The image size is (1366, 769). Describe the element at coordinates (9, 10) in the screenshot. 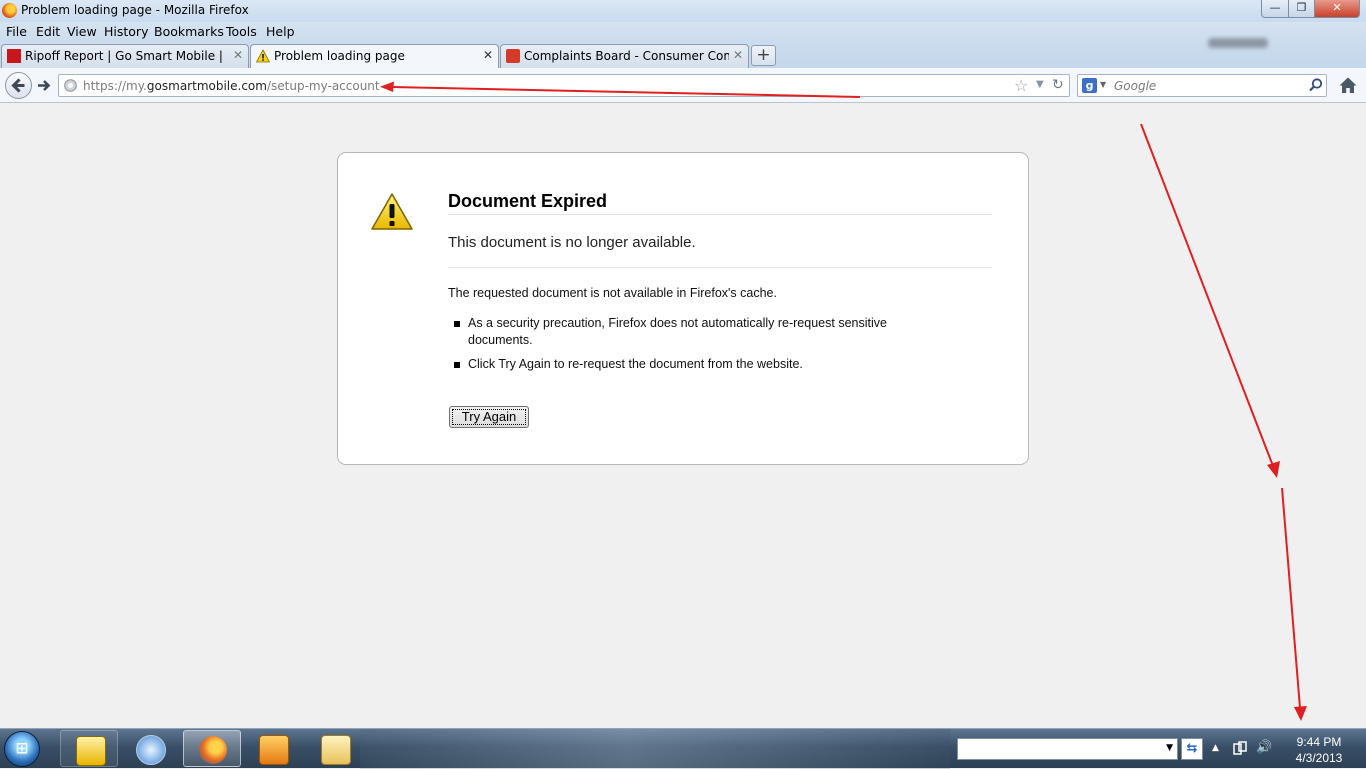

I see `firefox-logo-icon` at that location.